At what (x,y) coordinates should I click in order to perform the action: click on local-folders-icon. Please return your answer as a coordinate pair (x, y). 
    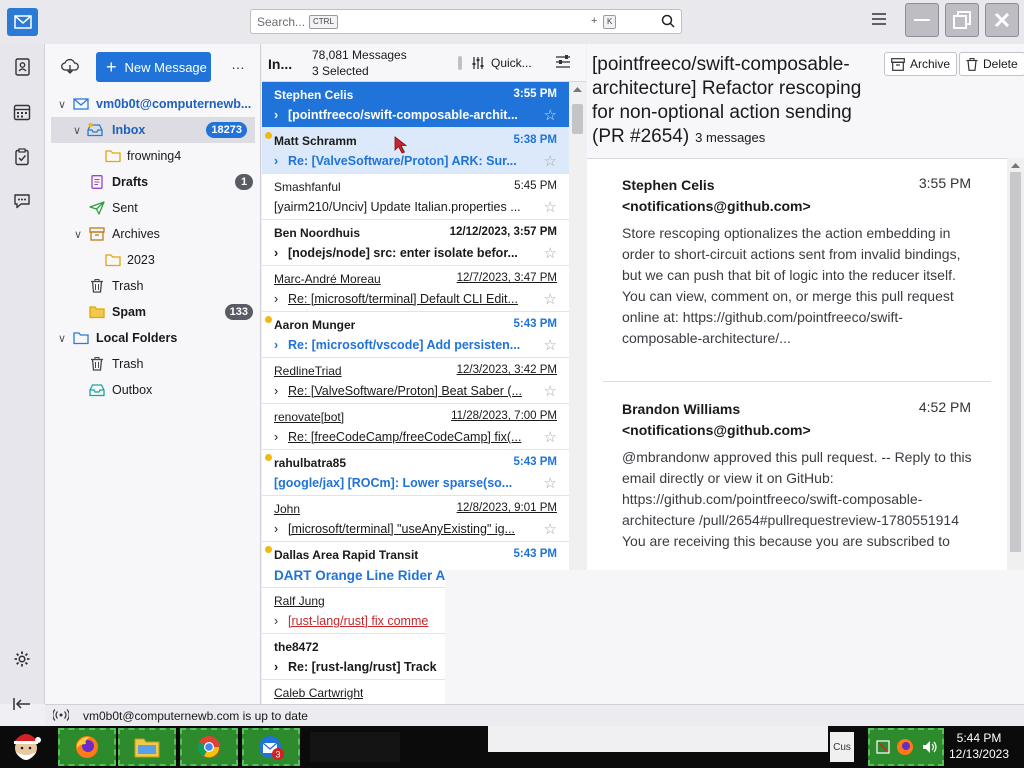
    Looking at the image, I should click on (81, 338).